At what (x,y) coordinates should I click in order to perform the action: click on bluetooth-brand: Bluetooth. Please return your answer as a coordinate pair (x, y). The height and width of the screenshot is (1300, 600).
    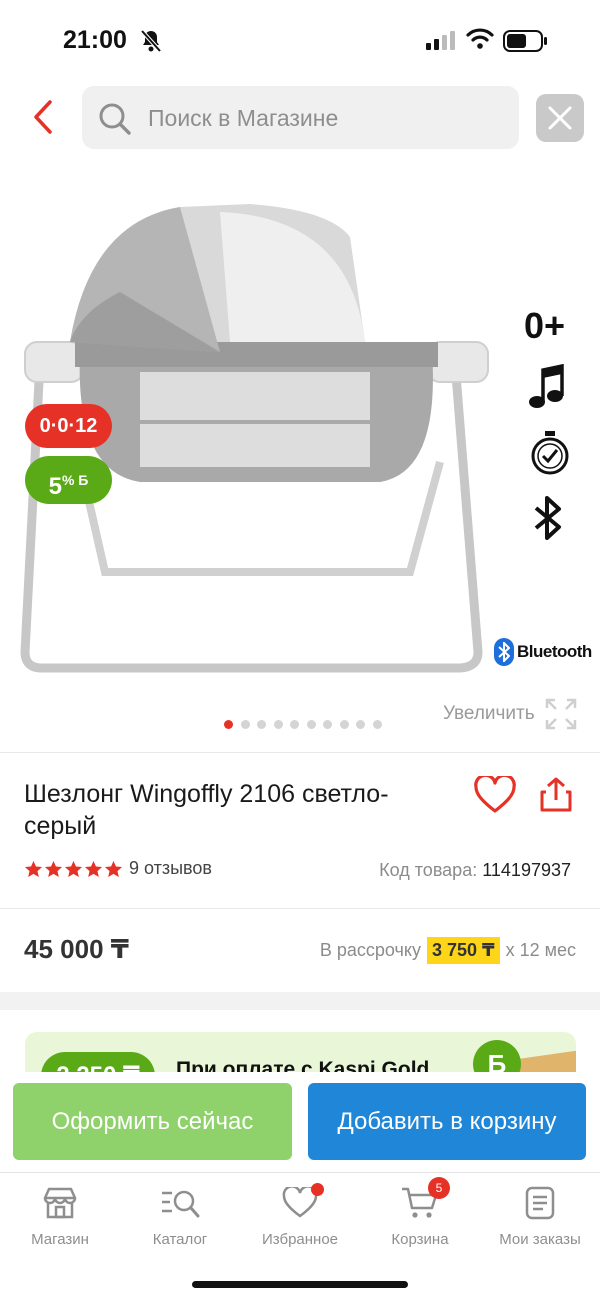
    Looking at the image, I should click on (543, 652).